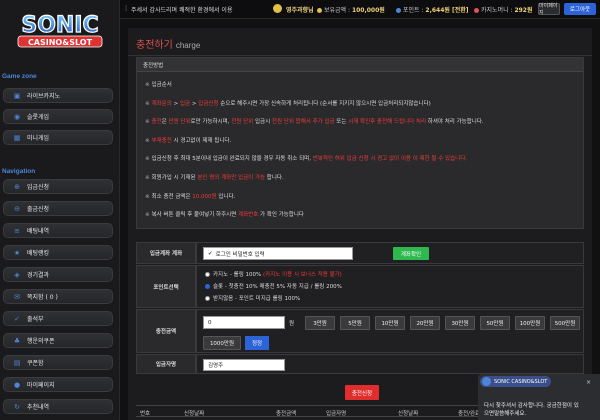 The image size is (600, 420). Describe the element at coordinates (486, 381) in the screenshot. I see `chat-avatar-icon` at that location.